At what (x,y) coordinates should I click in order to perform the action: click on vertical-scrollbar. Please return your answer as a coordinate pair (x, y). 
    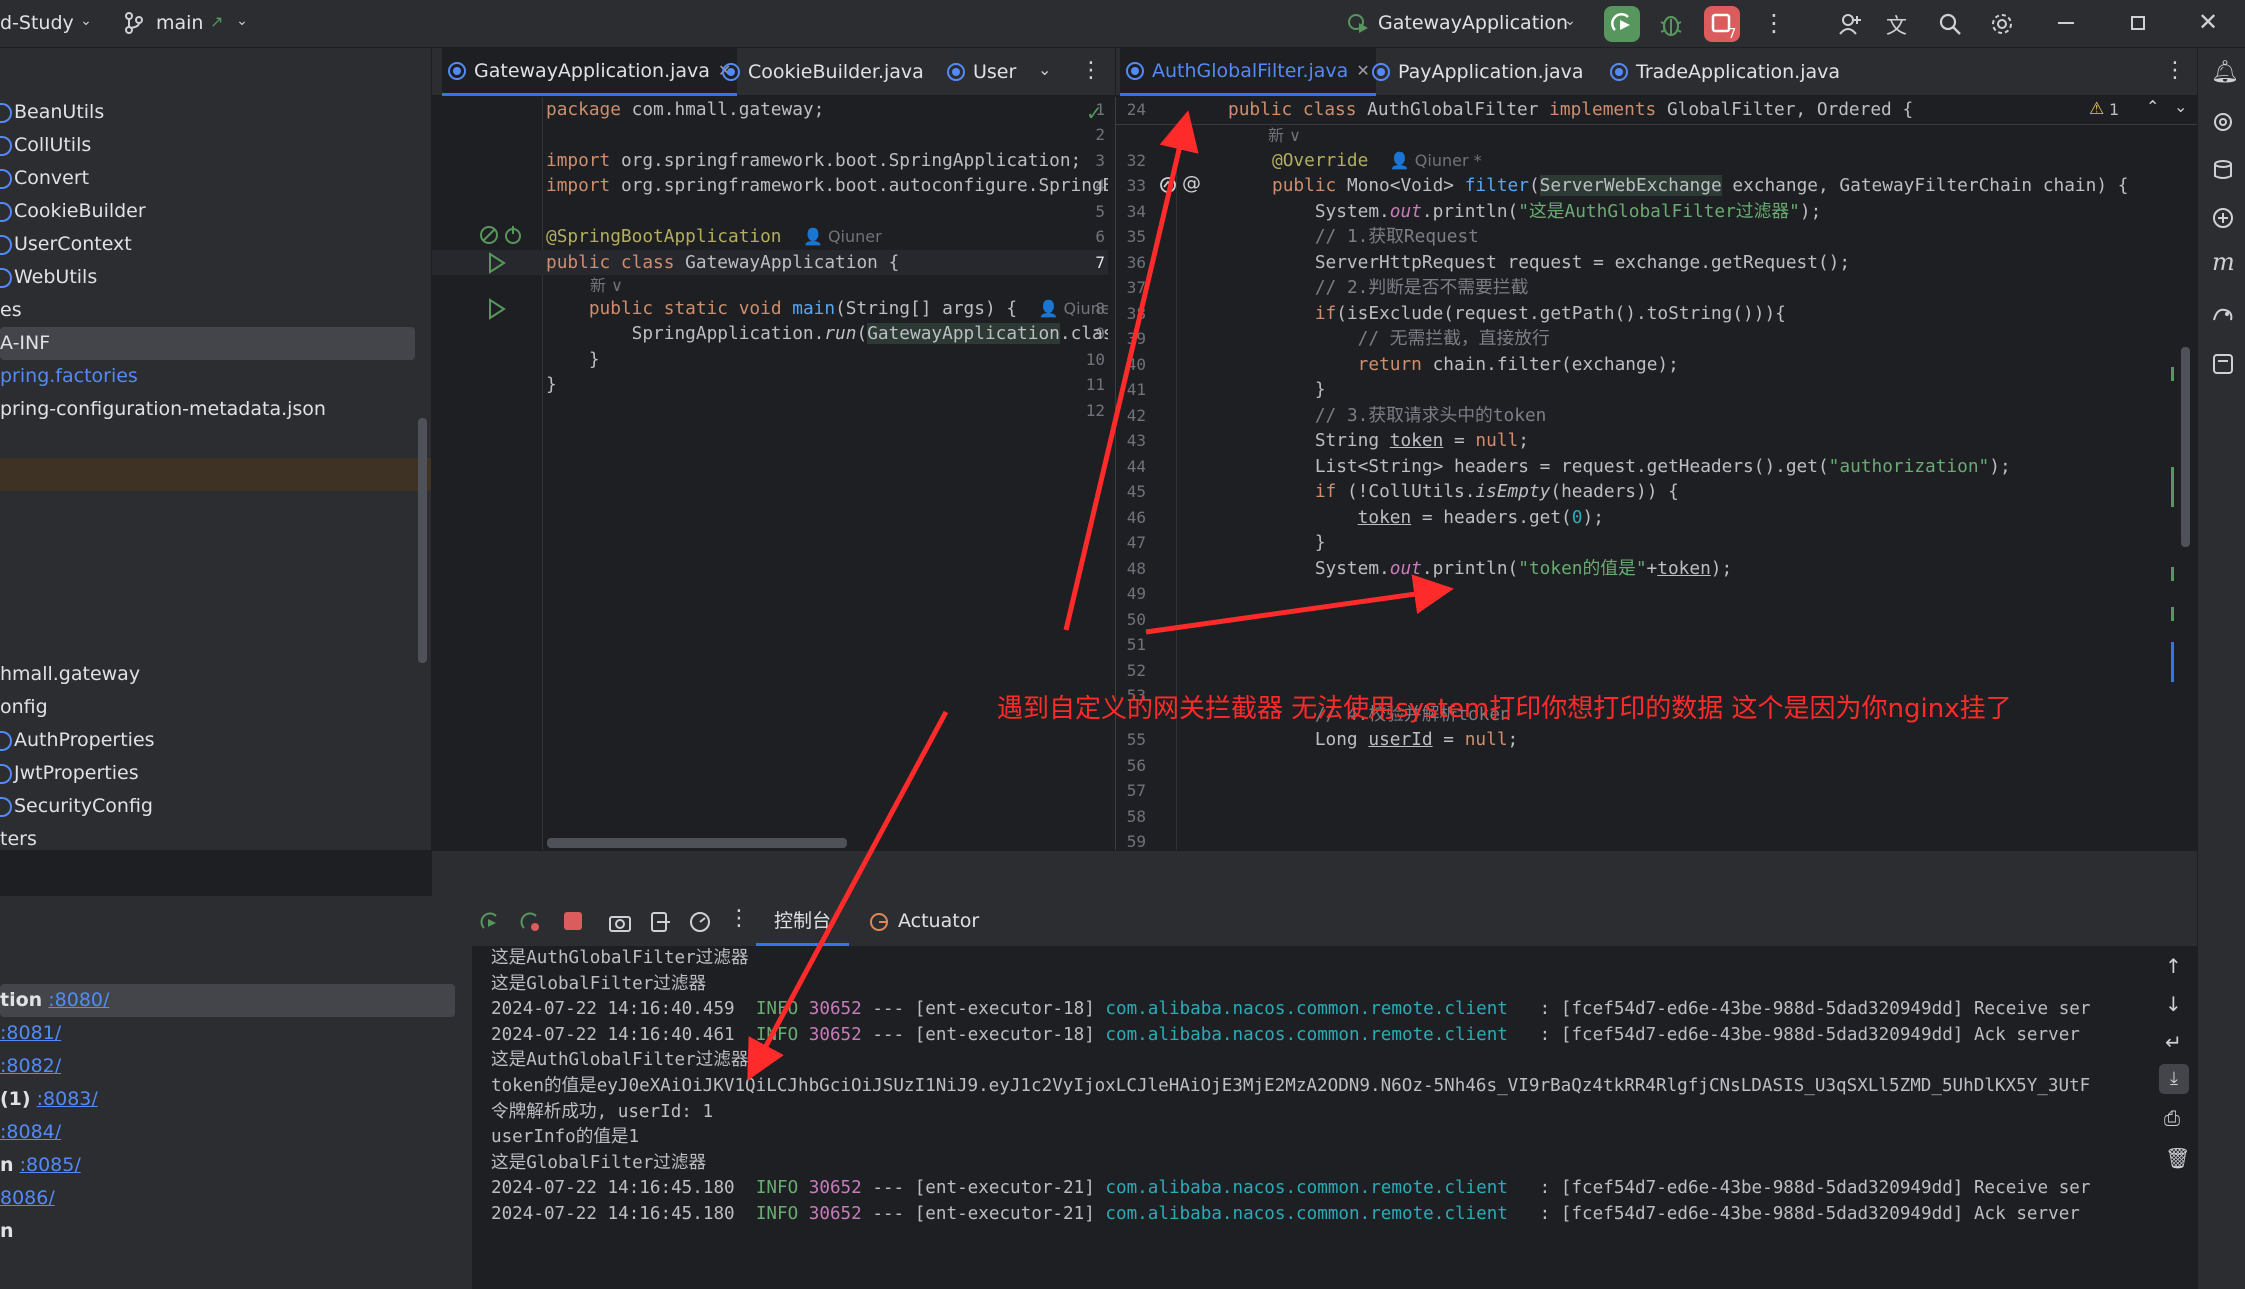
    Looking at the image, I should click on (2185, 447).